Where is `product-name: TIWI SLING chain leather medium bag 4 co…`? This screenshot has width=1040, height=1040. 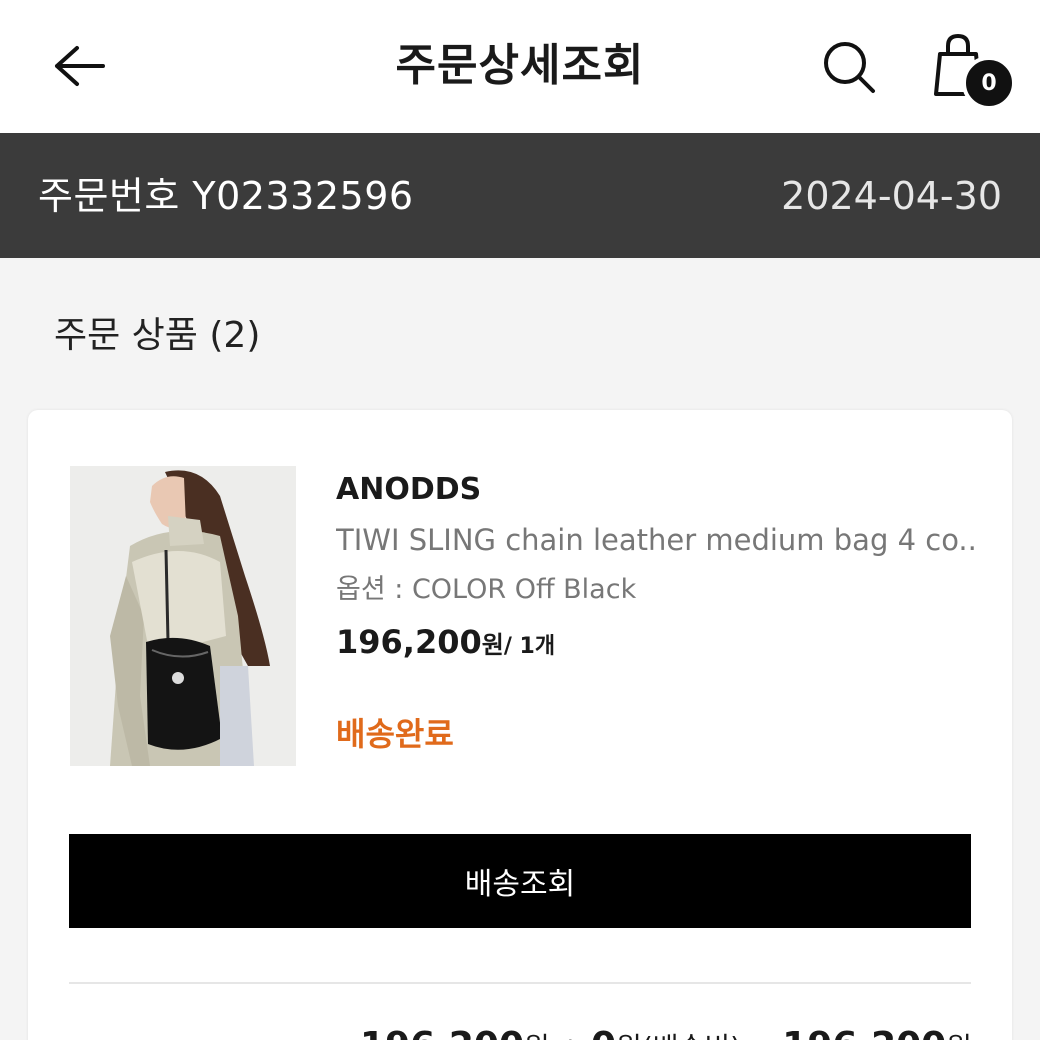 product-name: TIWI SLING chain leather medium bag 4 co… is located at coordinates (656, 540).